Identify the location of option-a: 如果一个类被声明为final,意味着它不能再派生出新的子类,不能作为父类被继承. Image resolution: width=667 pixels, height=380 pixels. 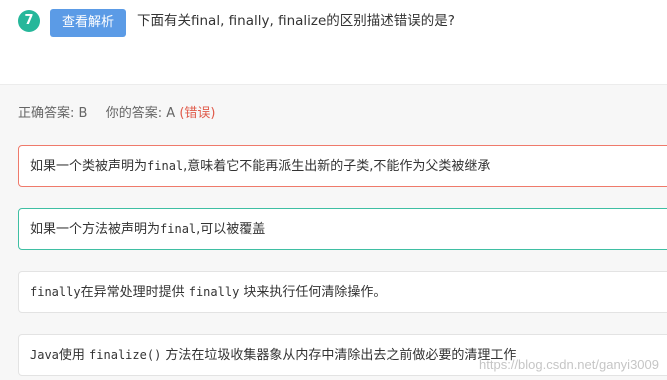
(342, 166).